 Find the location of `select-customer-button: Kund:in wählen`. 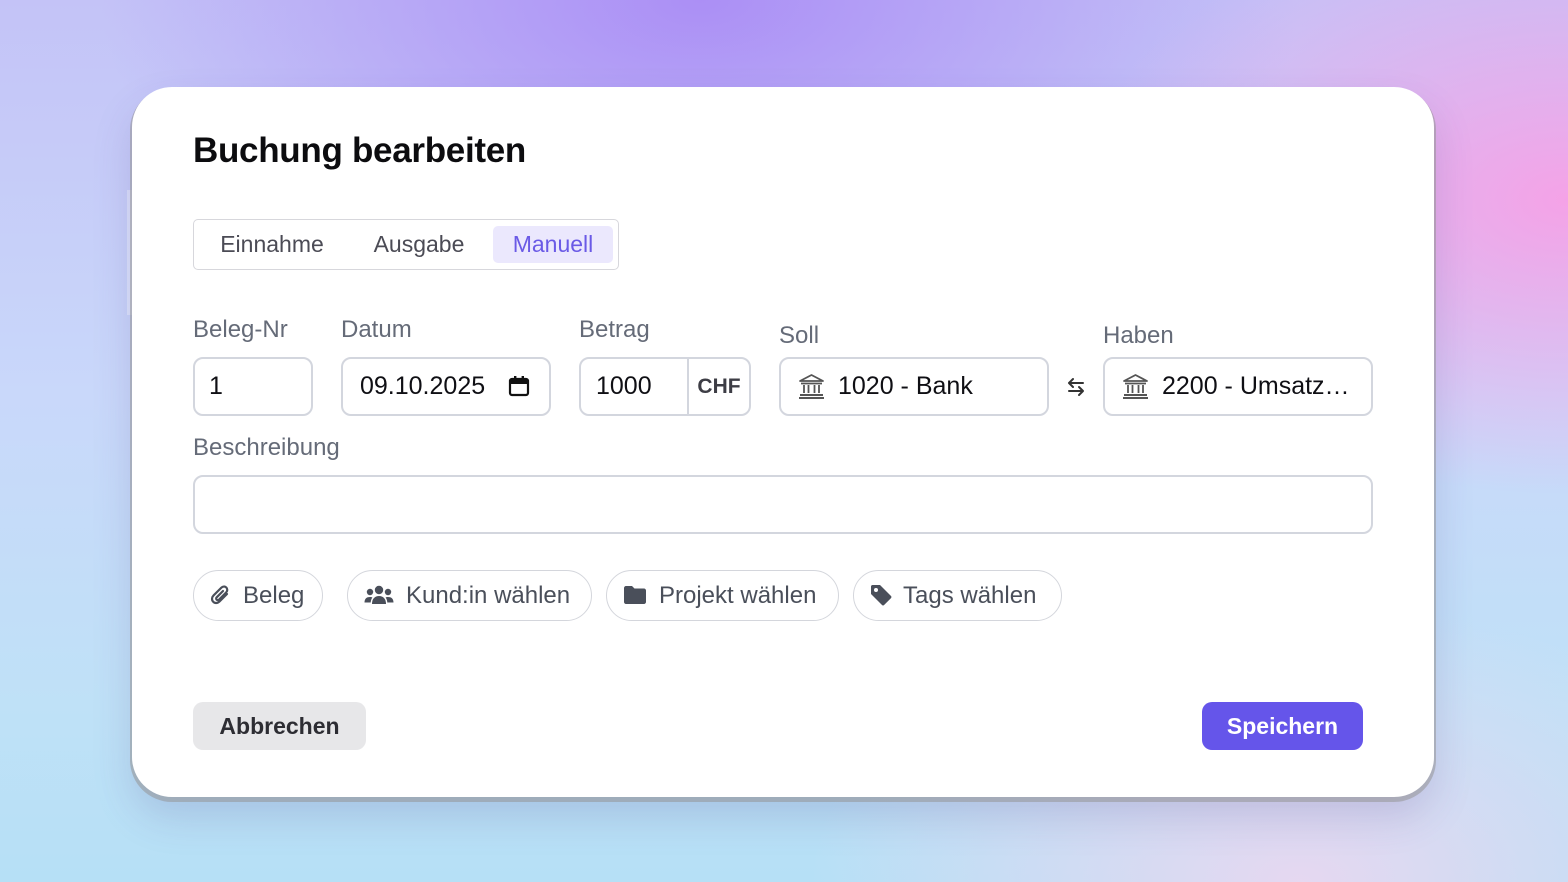

select-customer-button: Kund:in wählen is located at coordinates (469, 595).